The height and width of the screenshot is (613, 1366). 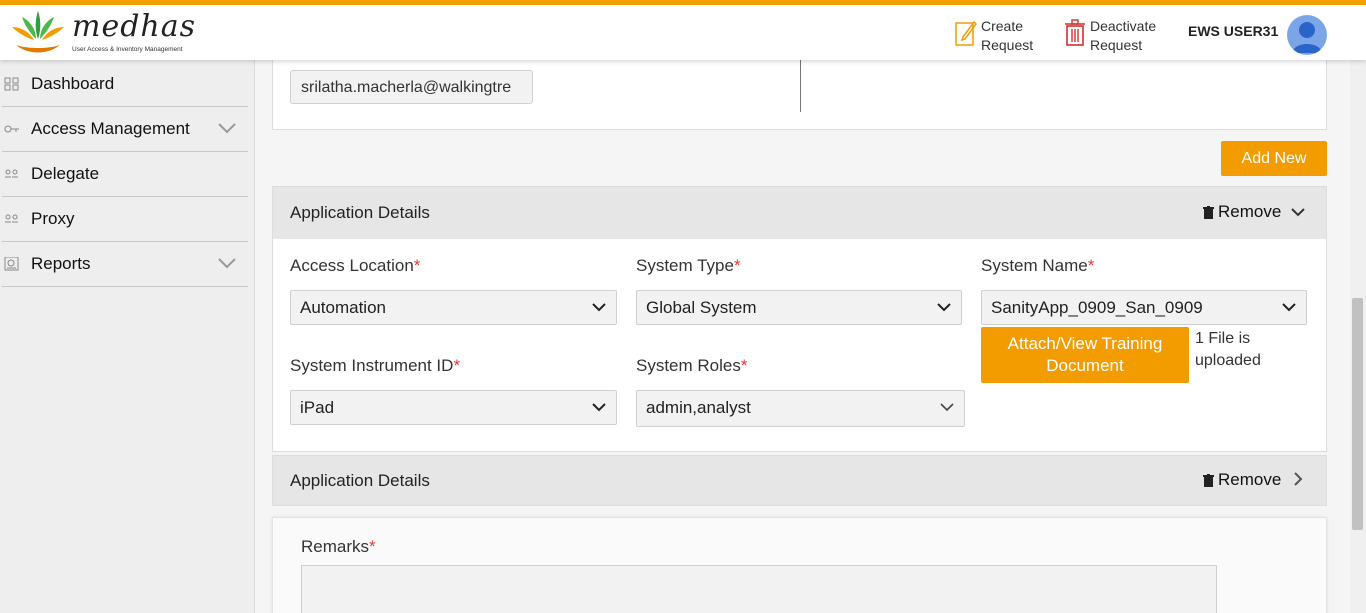 I want to click on lotus-icon, so click(x=38, y=32).